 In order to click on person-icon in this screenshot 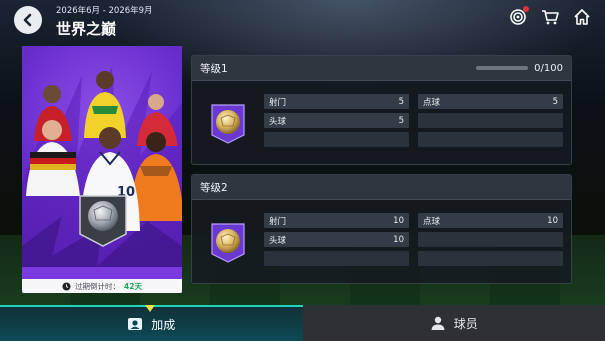, I will do `click(438, 323)`.